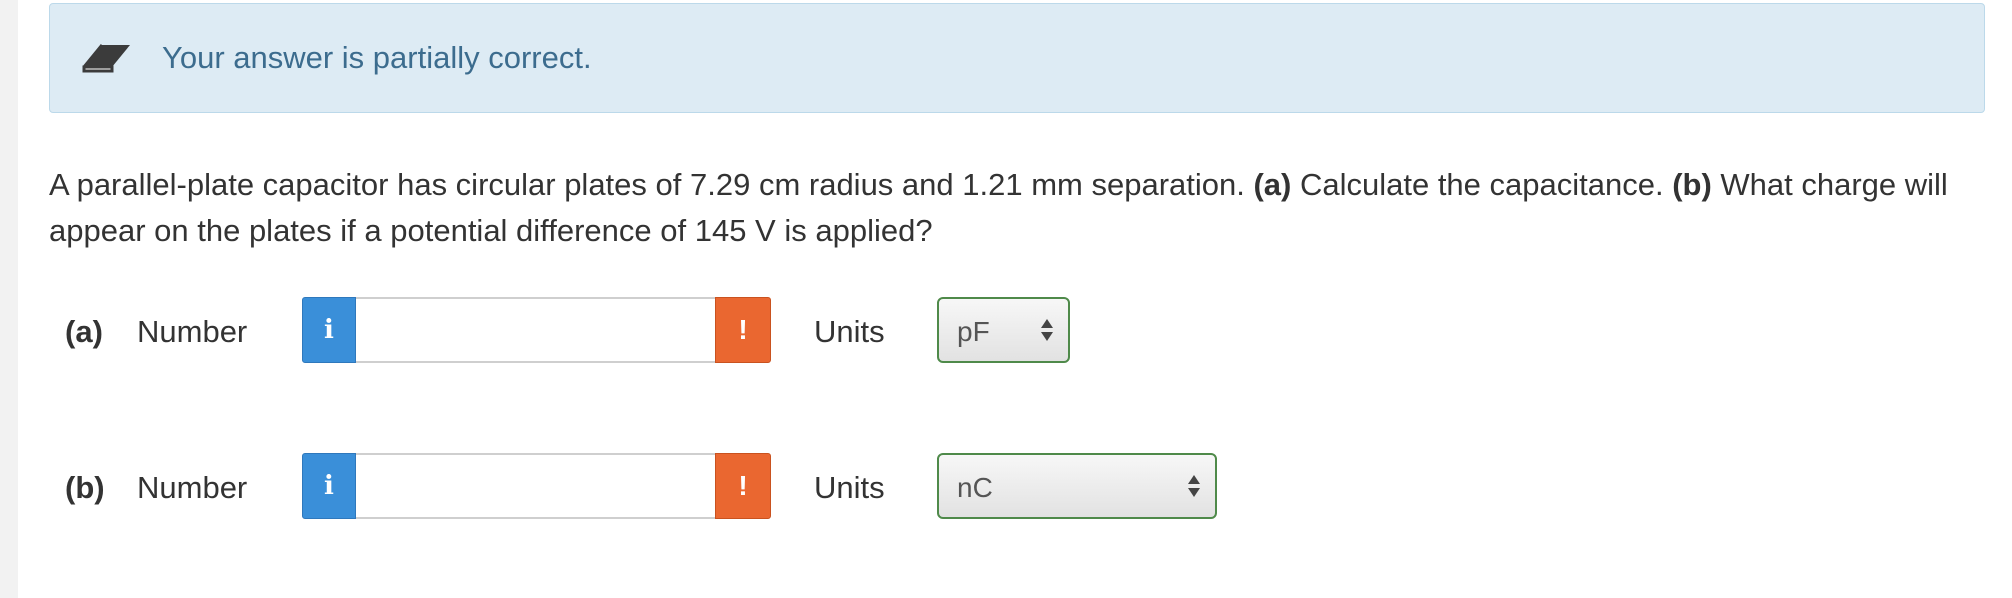 This screenshot has height=598, width=2012. Describe the element at coordinates (535, 486) in the screenshot. I see `number-input-b` at that location.